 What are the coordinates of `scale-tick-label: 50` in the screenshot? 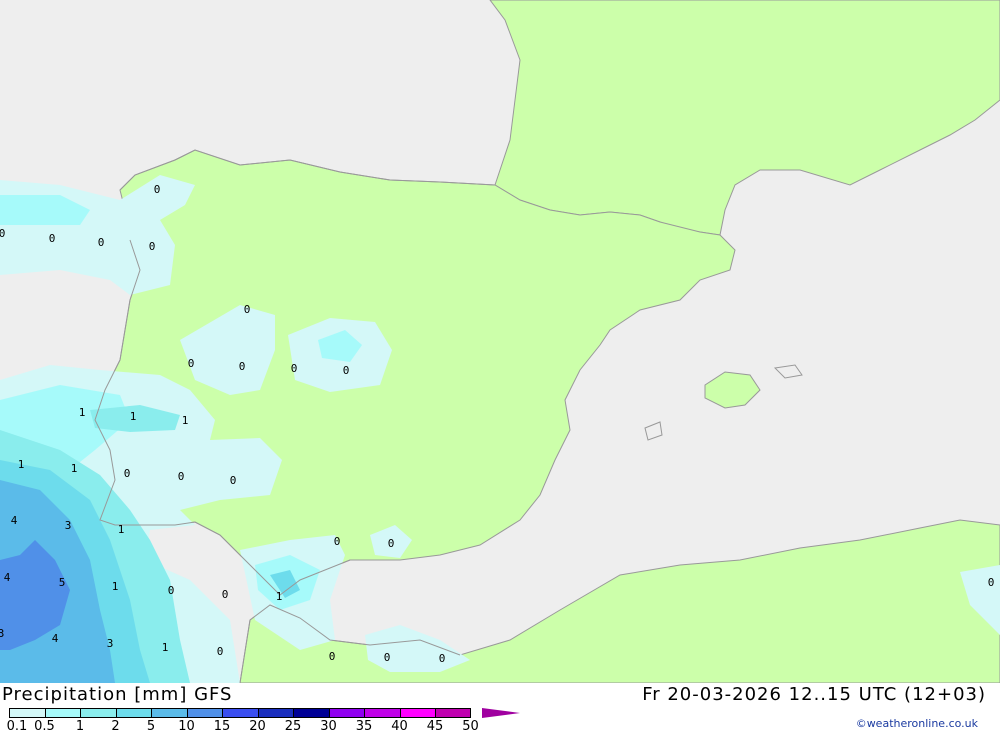 It's located at (470, 726).